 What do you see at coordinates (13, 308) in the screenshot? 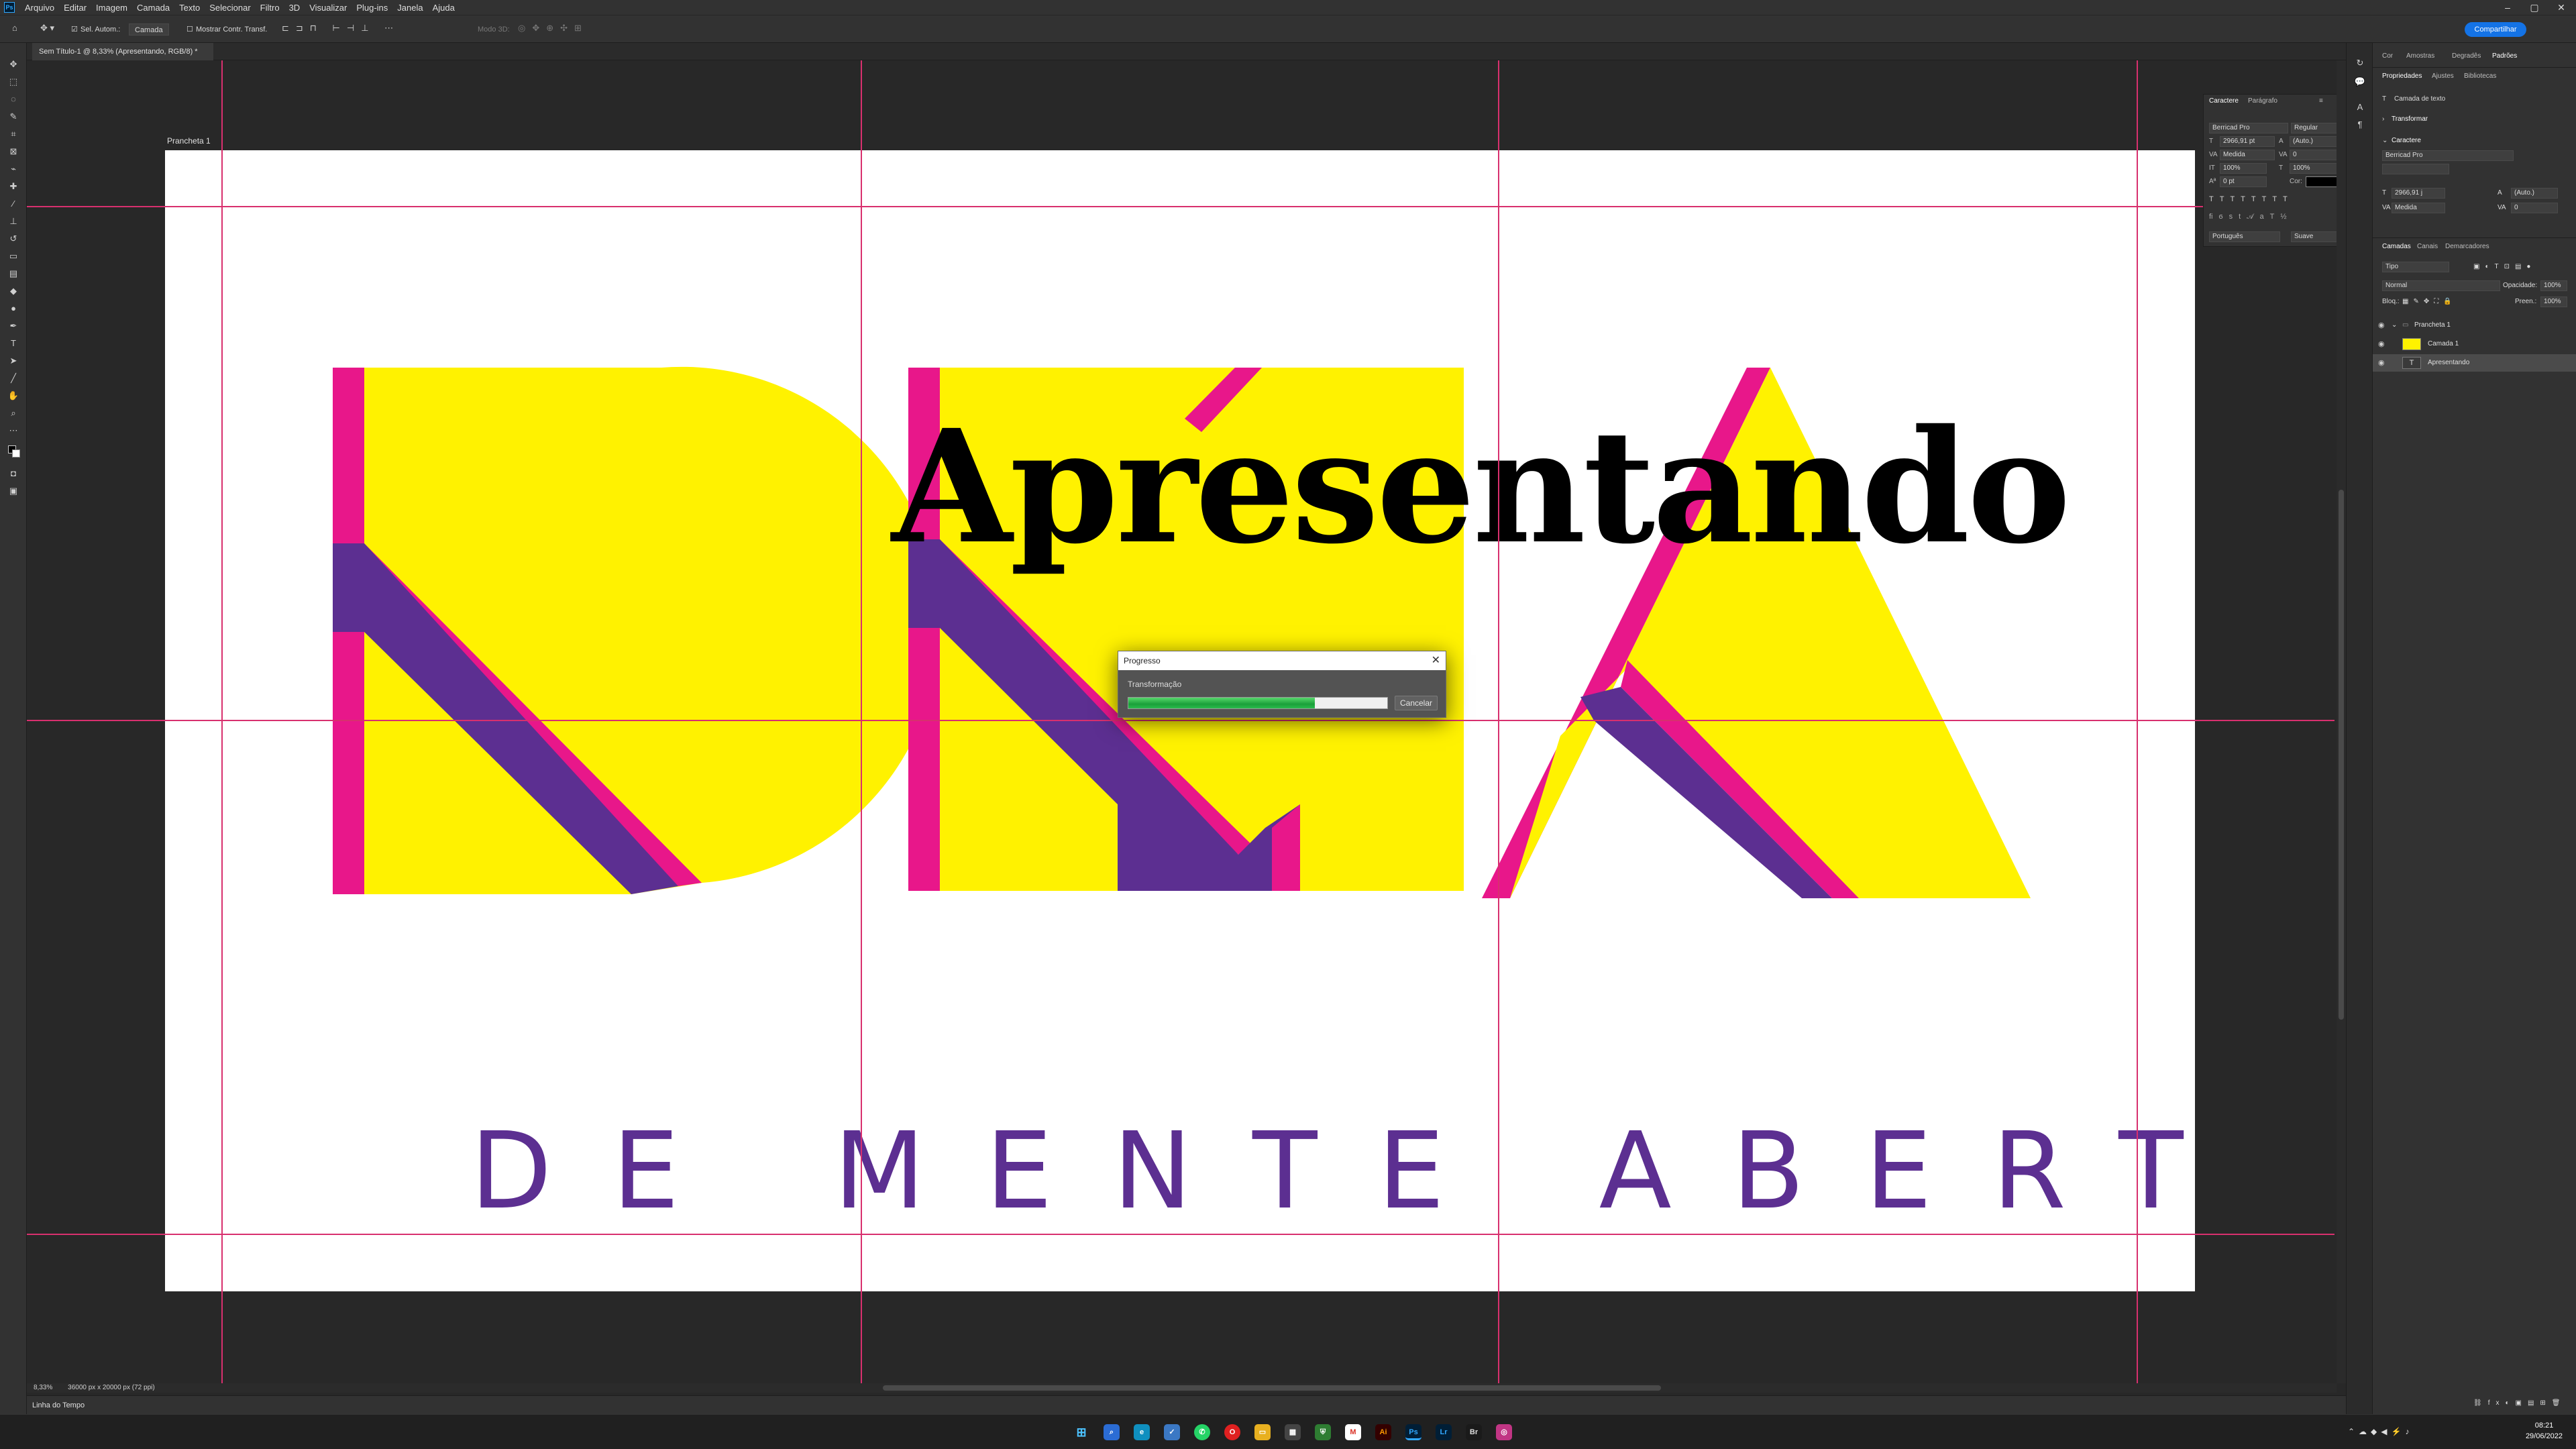
I see `dodge-icon: ●` at bounding box center [13, 308].